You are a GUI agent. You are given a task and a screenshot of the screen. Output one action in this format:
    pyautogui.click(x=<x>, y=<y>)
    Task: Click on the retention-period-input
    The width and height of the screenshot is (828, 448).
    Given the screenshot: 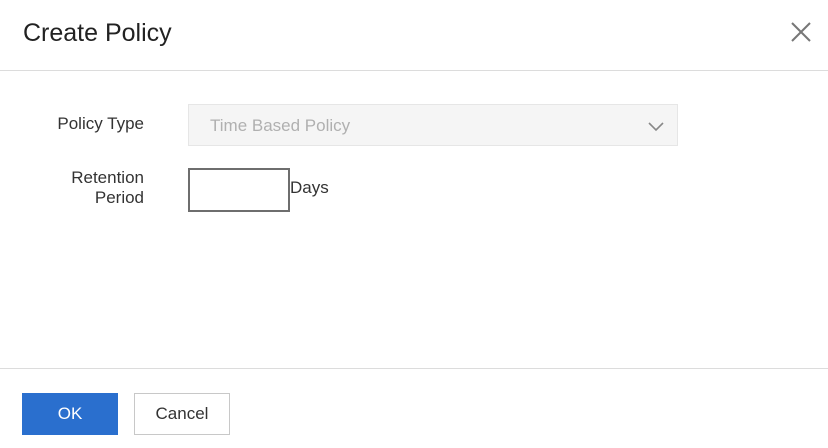 What is the action you would take?
    pyautogui.click(x=239, y=190)
    